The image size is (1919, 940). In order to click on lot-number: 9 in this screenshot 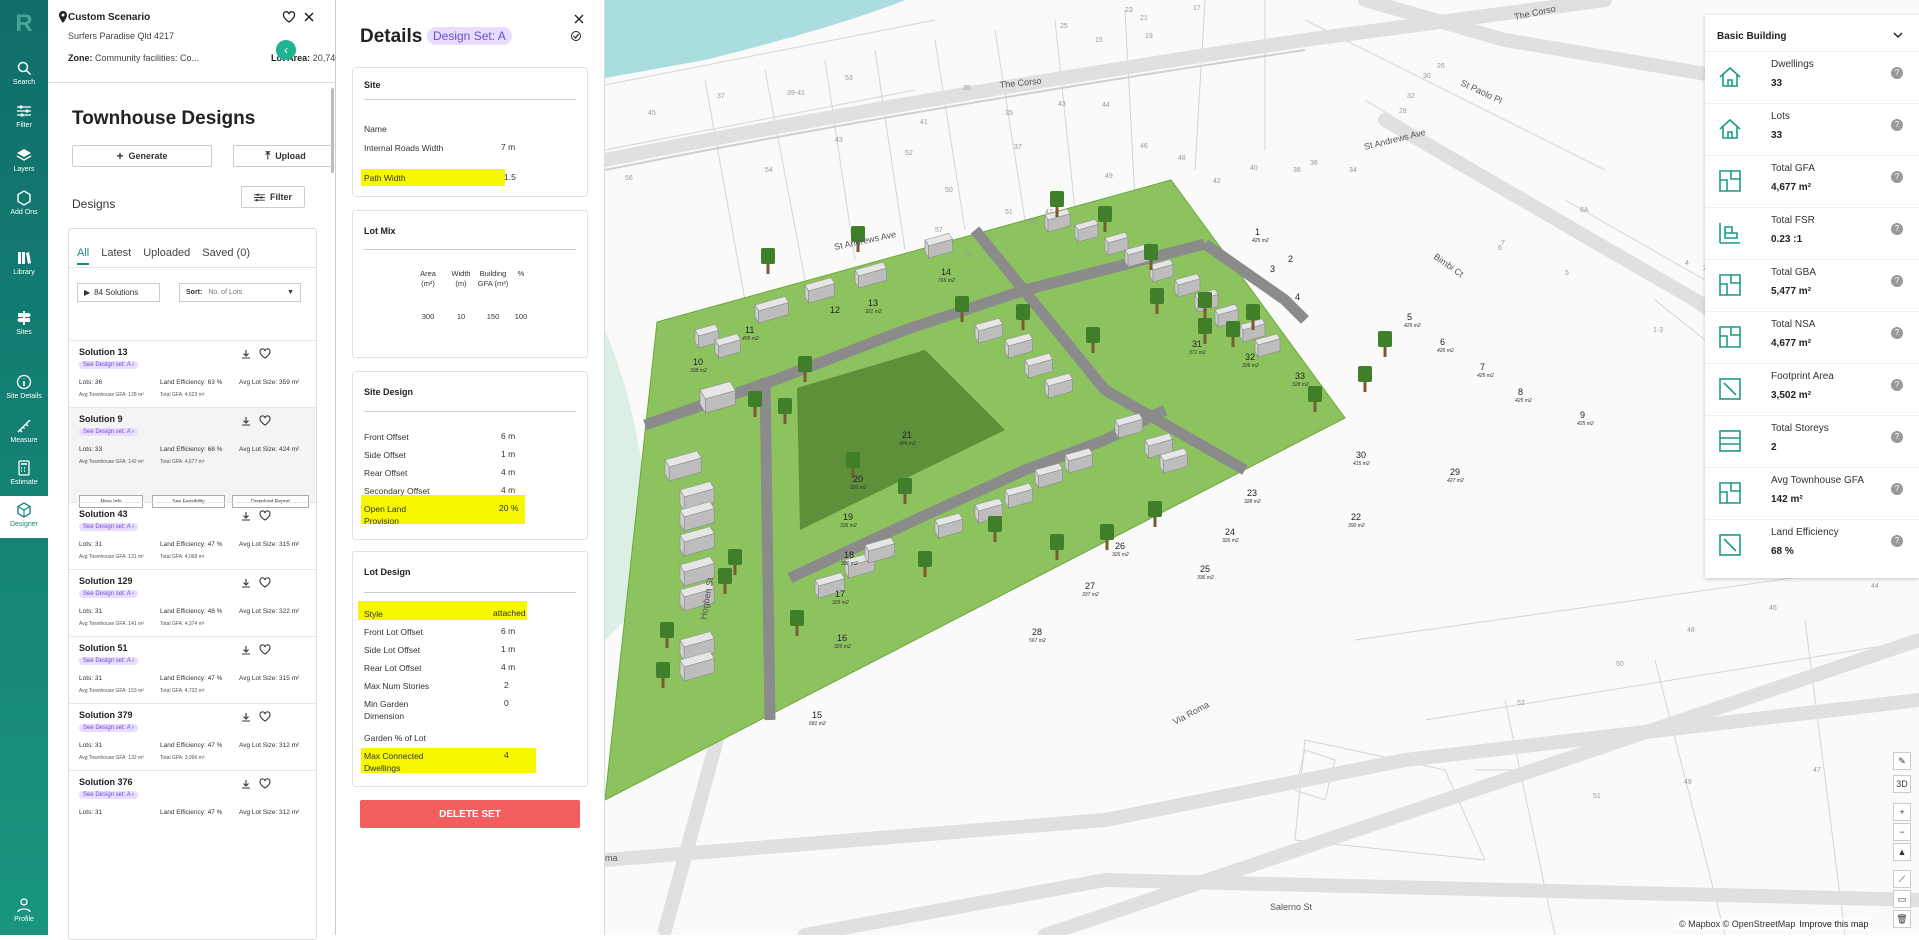, I will do `click(1582, 415)`.